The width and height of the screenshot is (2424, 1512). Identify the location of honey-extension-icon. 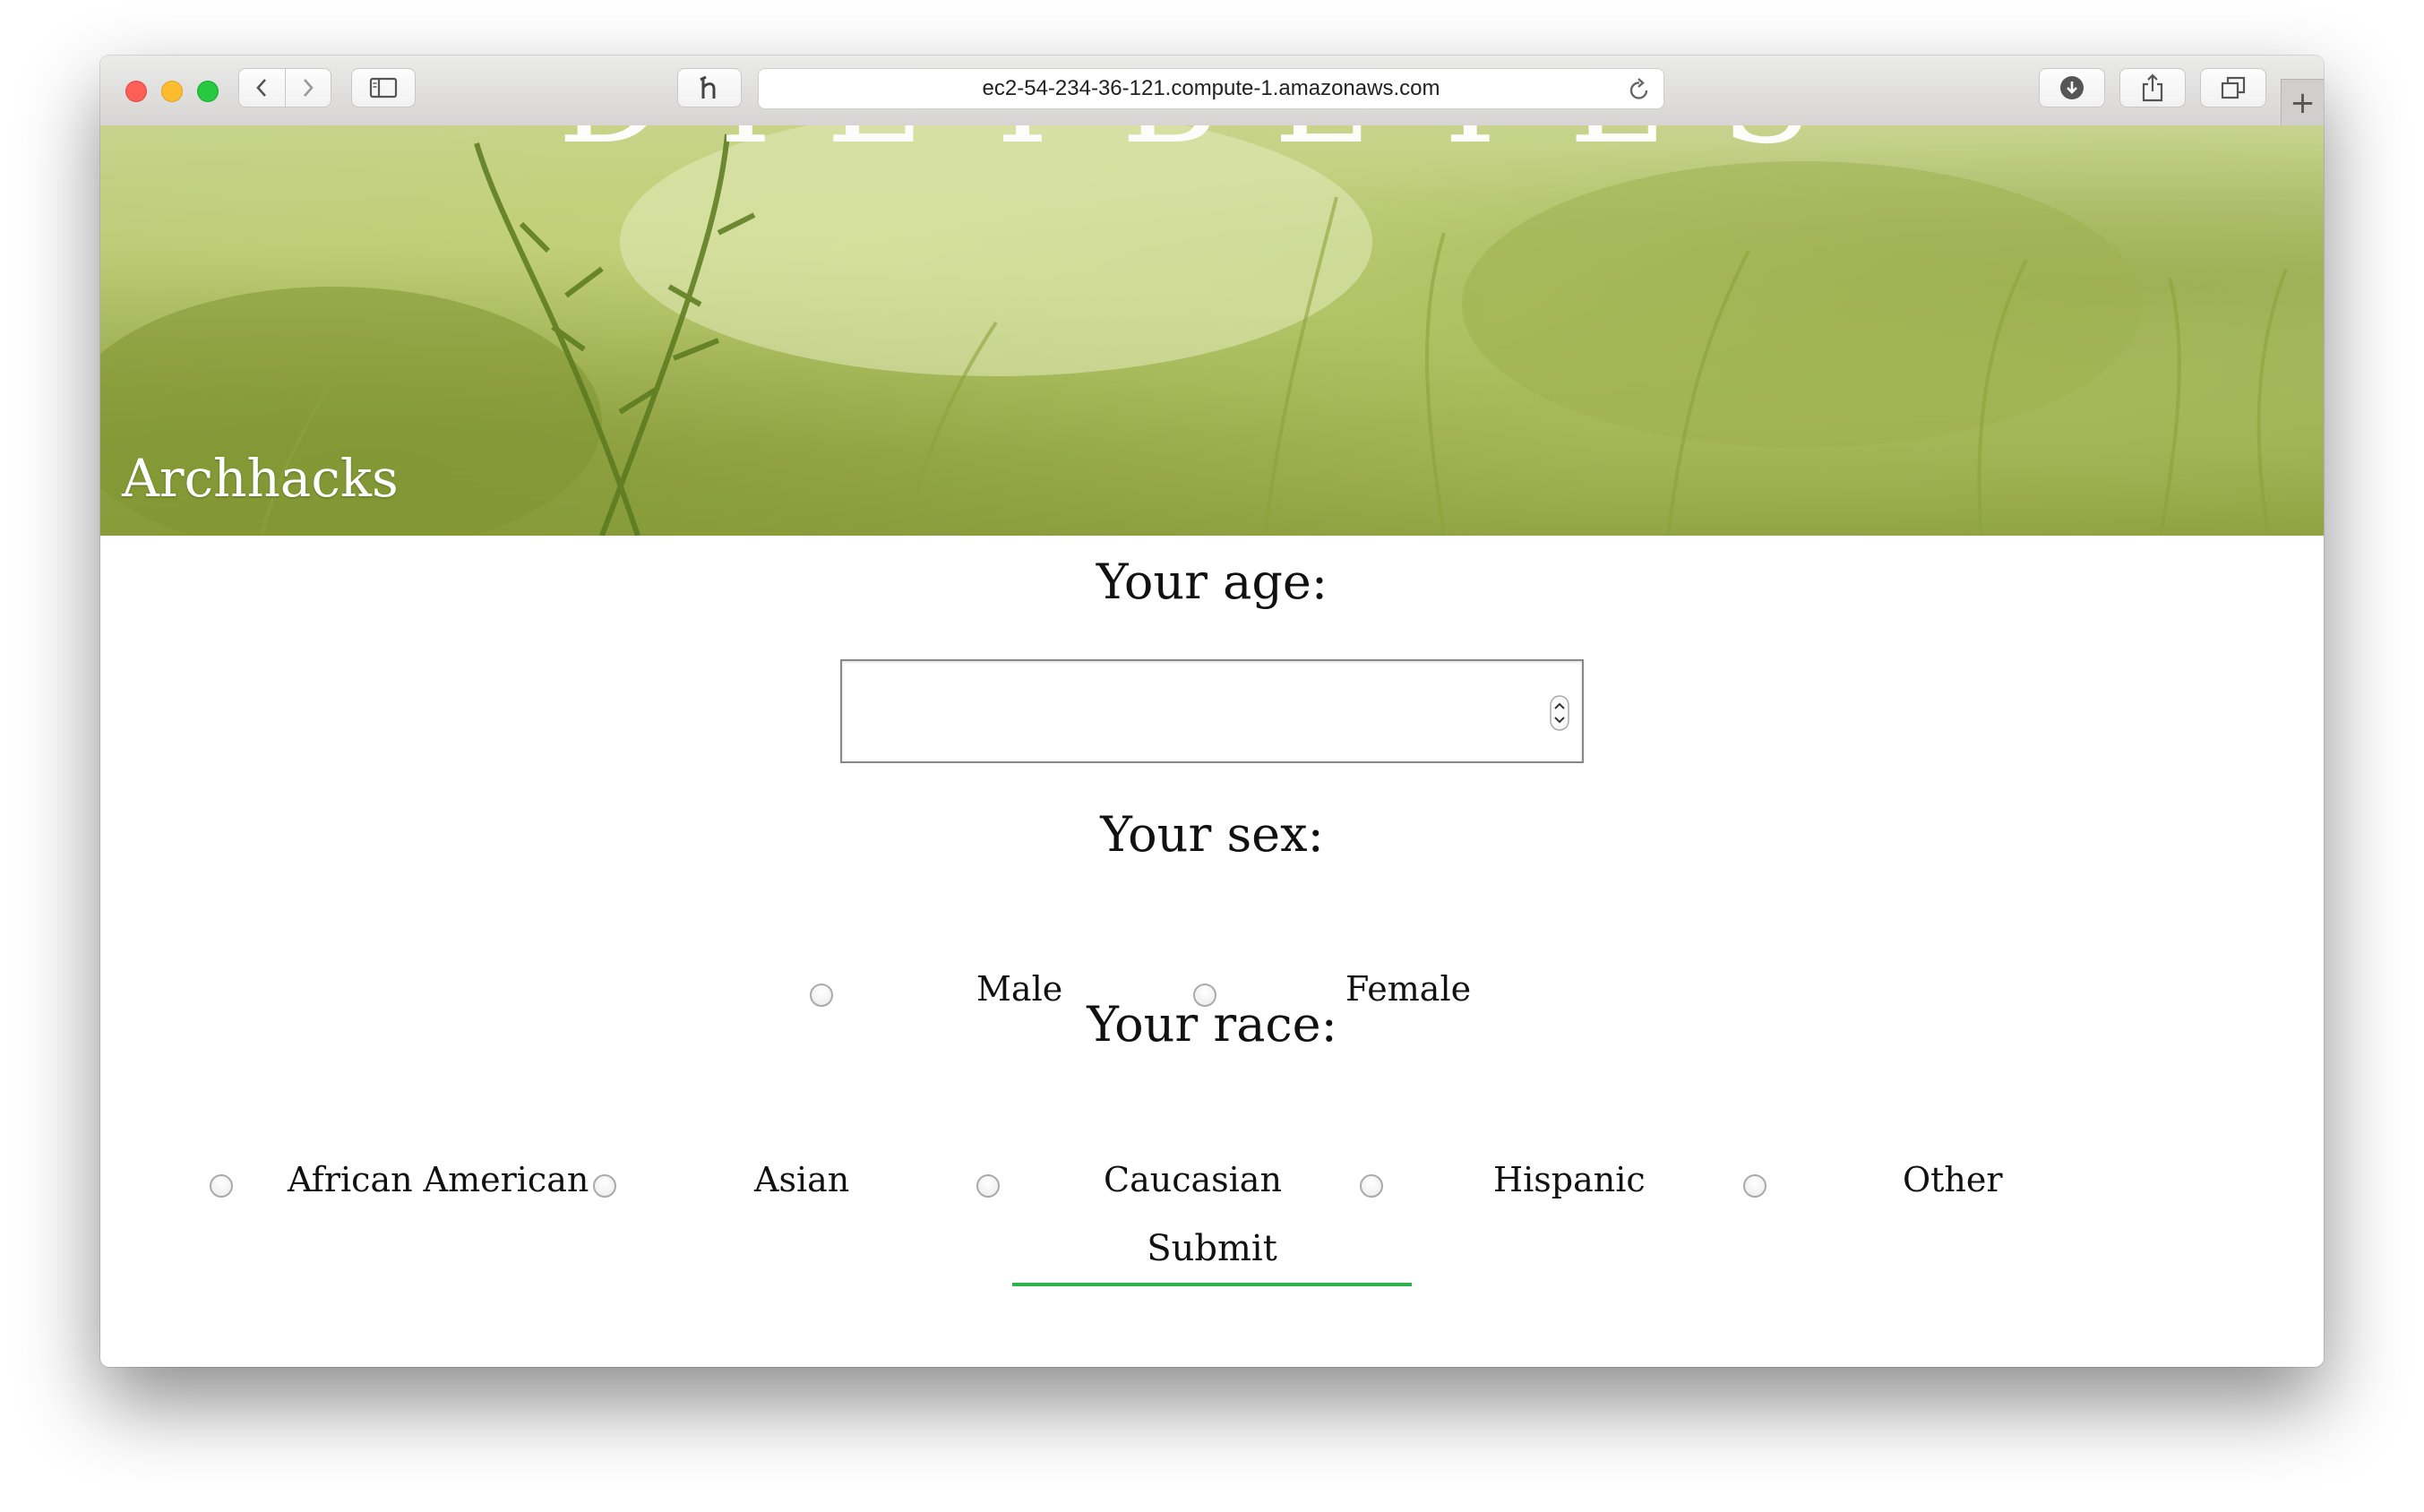
(708, 87).